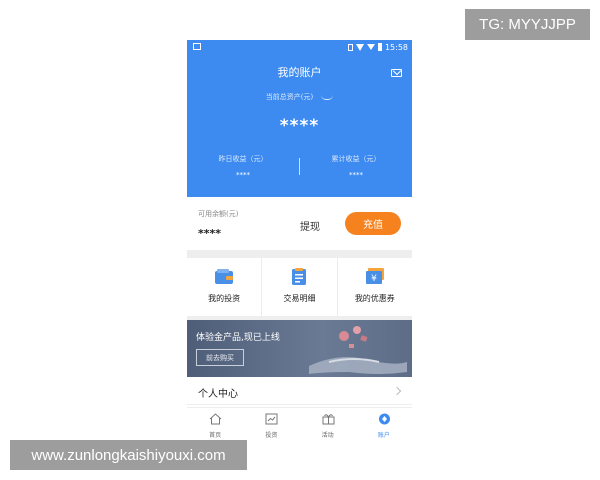  Describe the element at coordinates (271, 435) in the screenshot. I see `tab-label: 投资` at that location.